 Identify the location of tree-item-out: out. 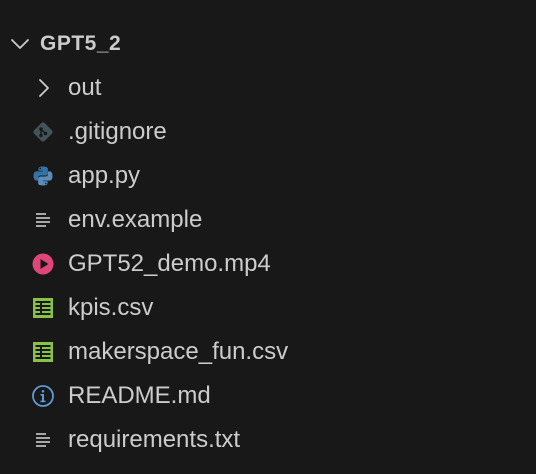
(268, 88).